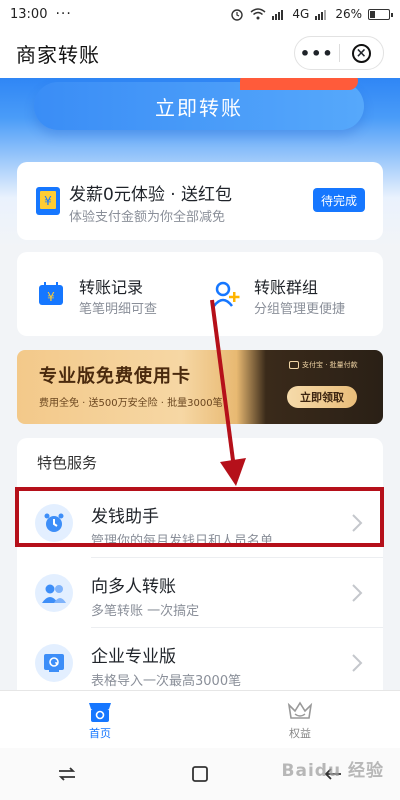 The width and height of the screenshot is (400, 800). I want to click on back-arrow-icon, so click(333, 774).